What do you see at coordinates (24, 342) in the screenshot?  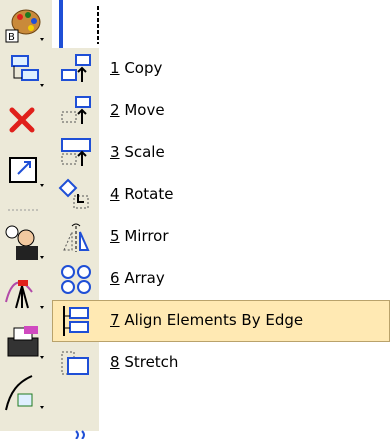 I see `printer-icon` at bounding box center [24, 342].